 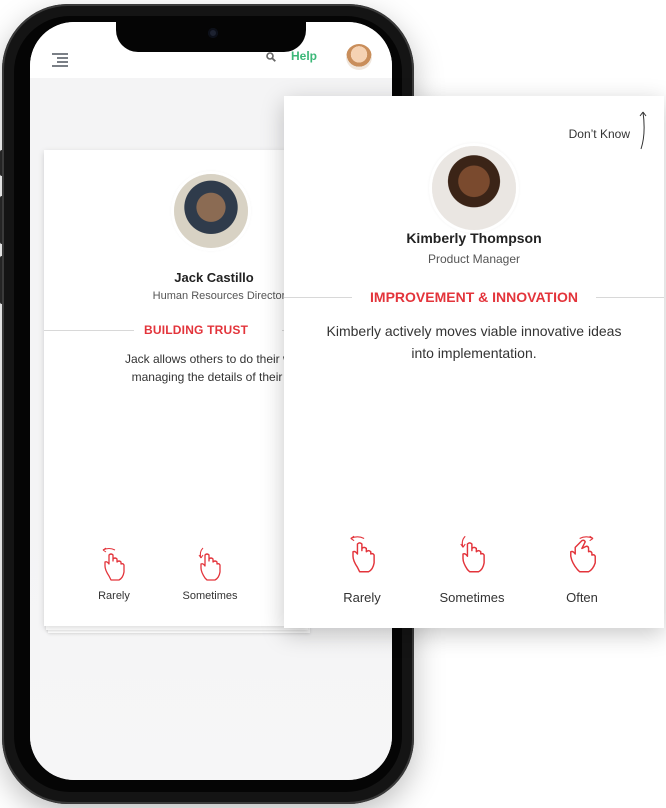 I want to click on help-link: Help, so click(x=304, y=56).